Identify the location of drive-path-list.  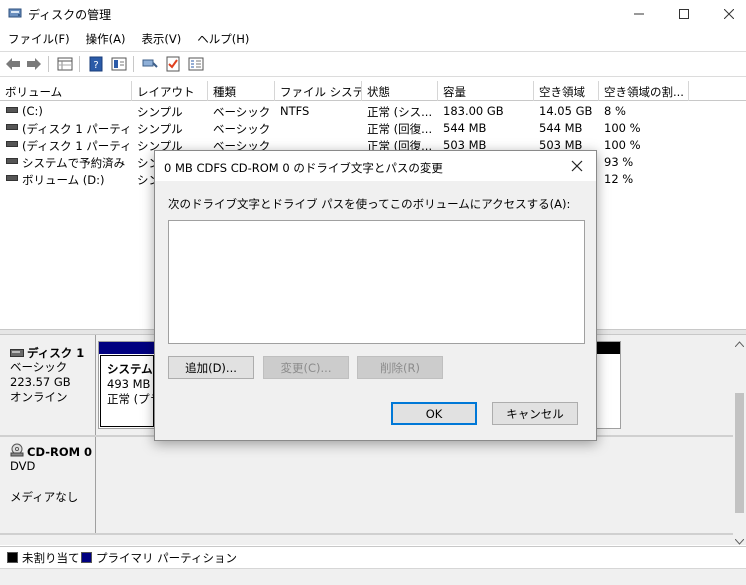
(376, 282).